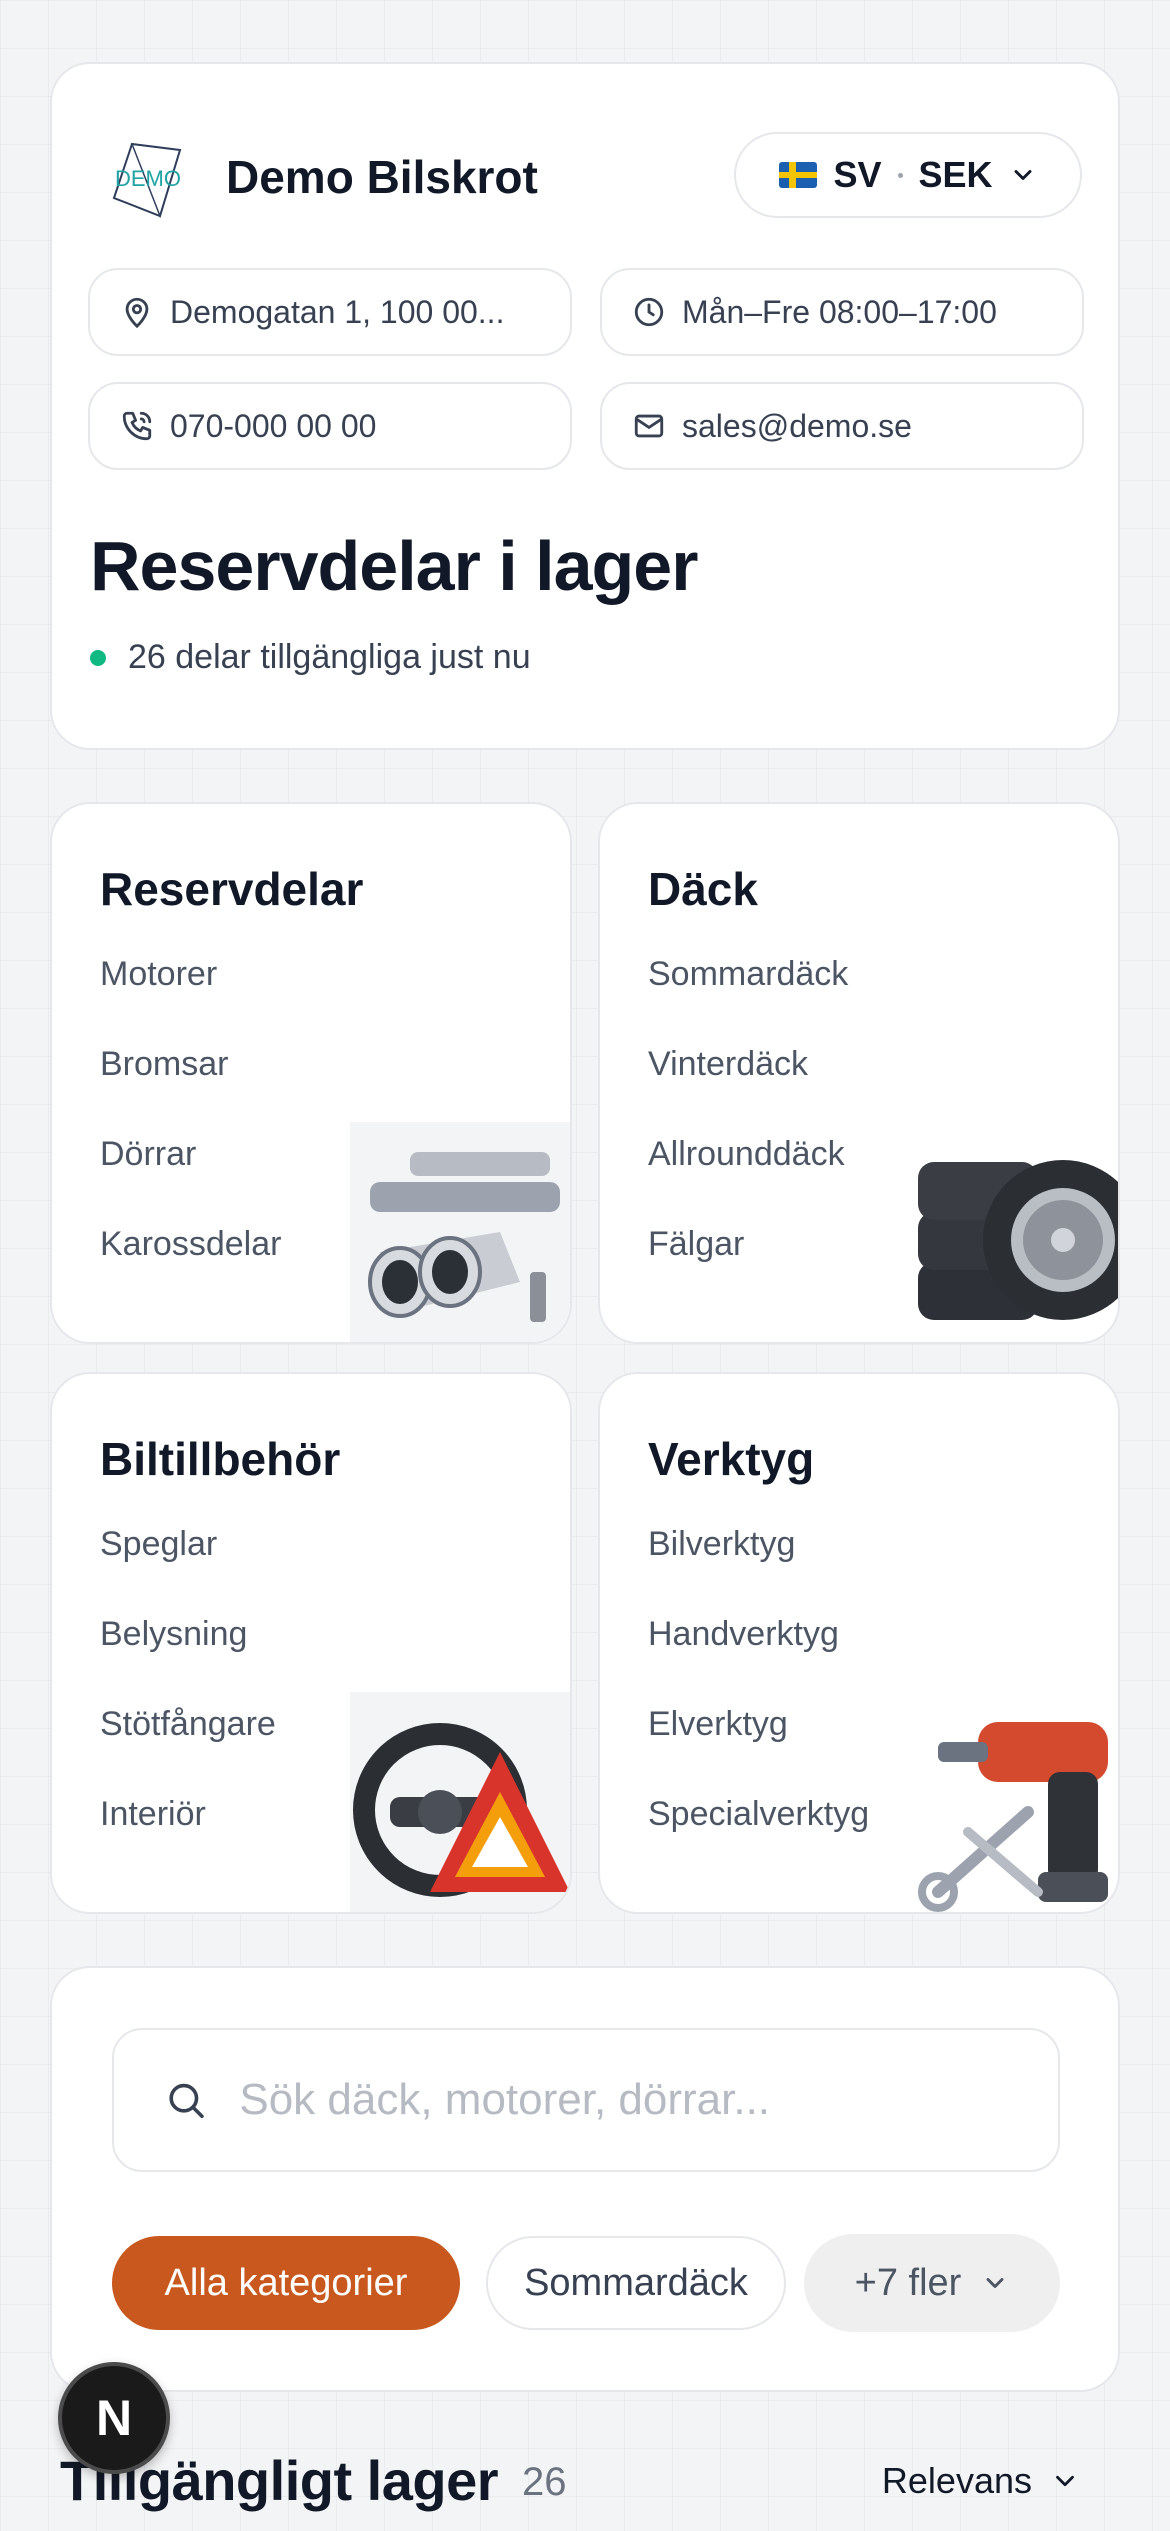 This screenshot has height=2531, width=1170. I want to click on sort-dropdown: Relevans, so click(981, 2481).